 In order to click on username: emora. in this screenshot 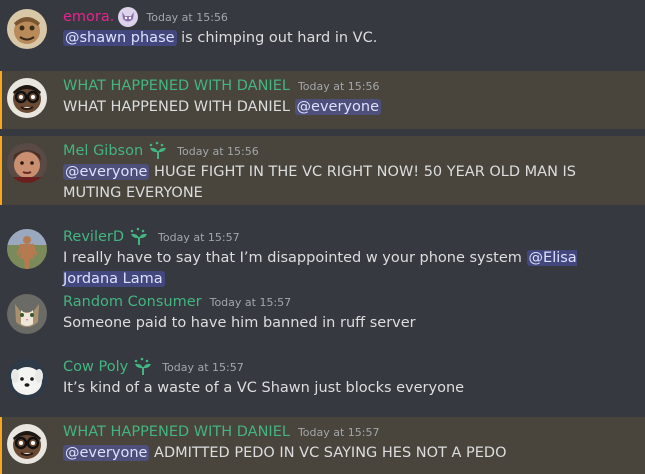, I will do `click(88, 17)`.